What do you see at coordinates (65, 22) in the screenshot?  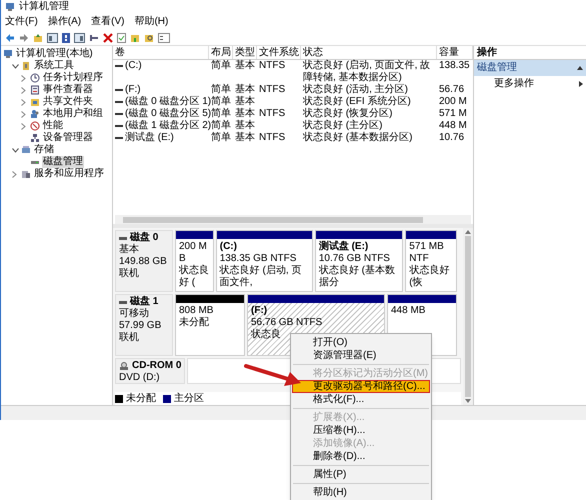 I see `menu-item: 操作(A)` at bounding box center [65, 22].